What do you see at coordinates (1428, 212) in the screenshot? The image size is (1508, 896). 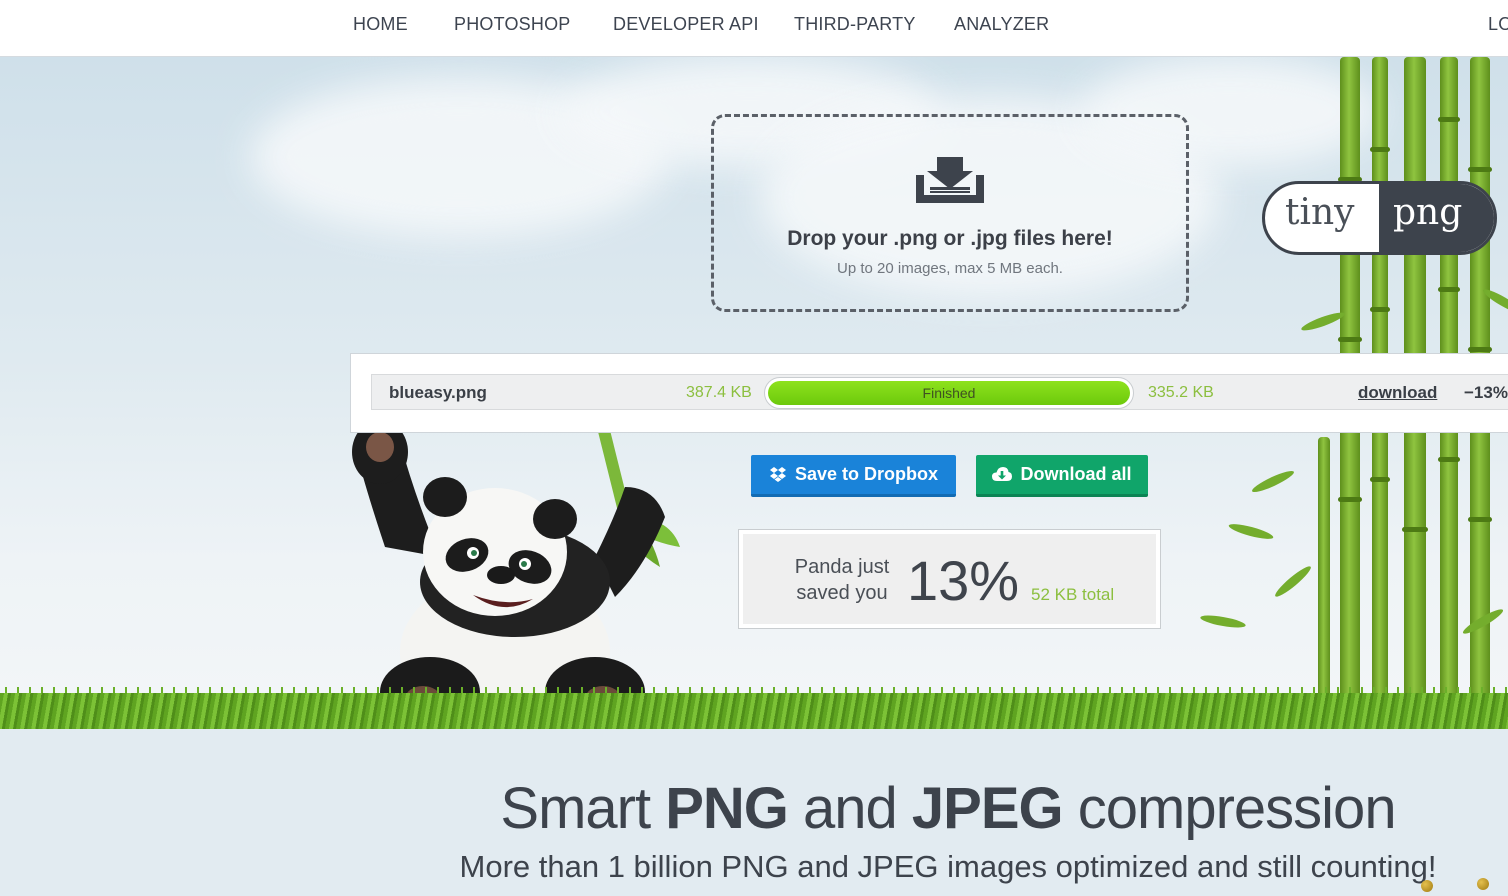 I see `logo-text-png: png` at bounding box center [1428, 212].